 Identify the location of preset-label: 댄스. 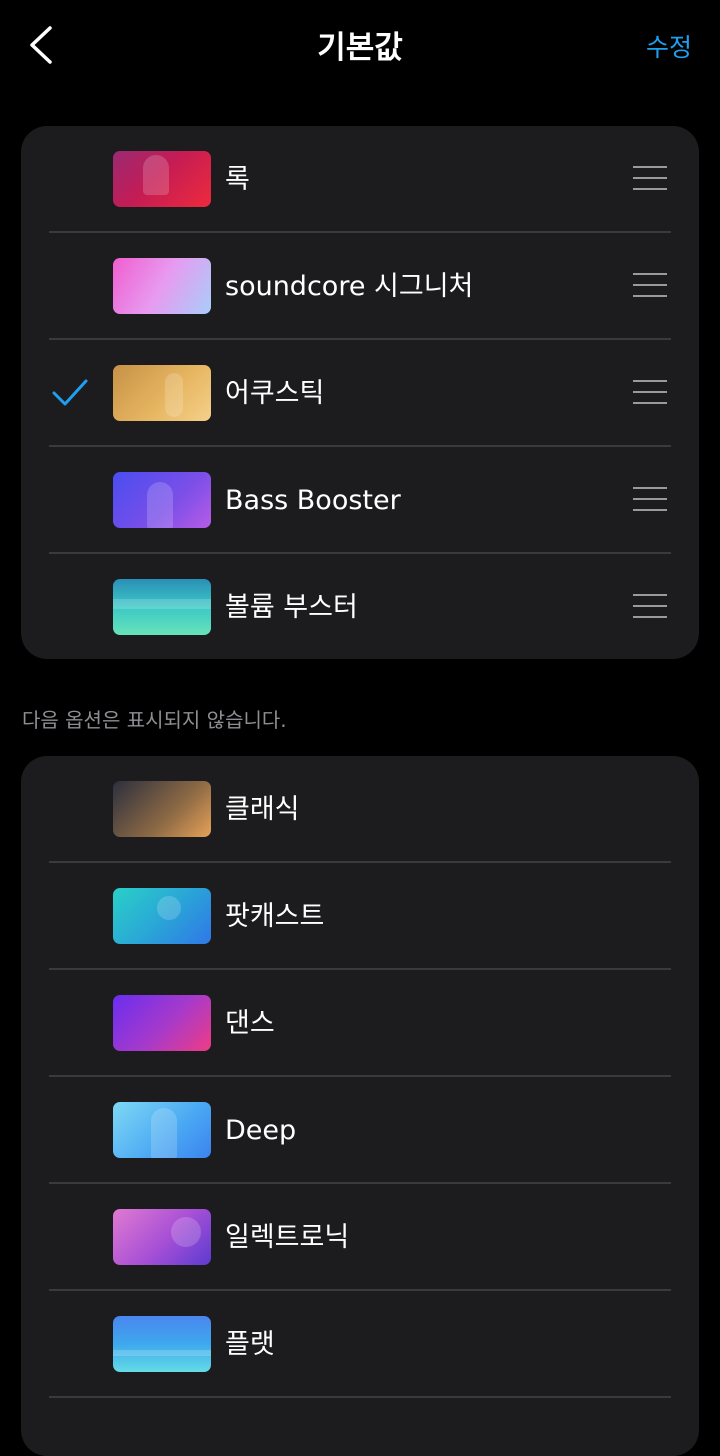
(250, 1023).